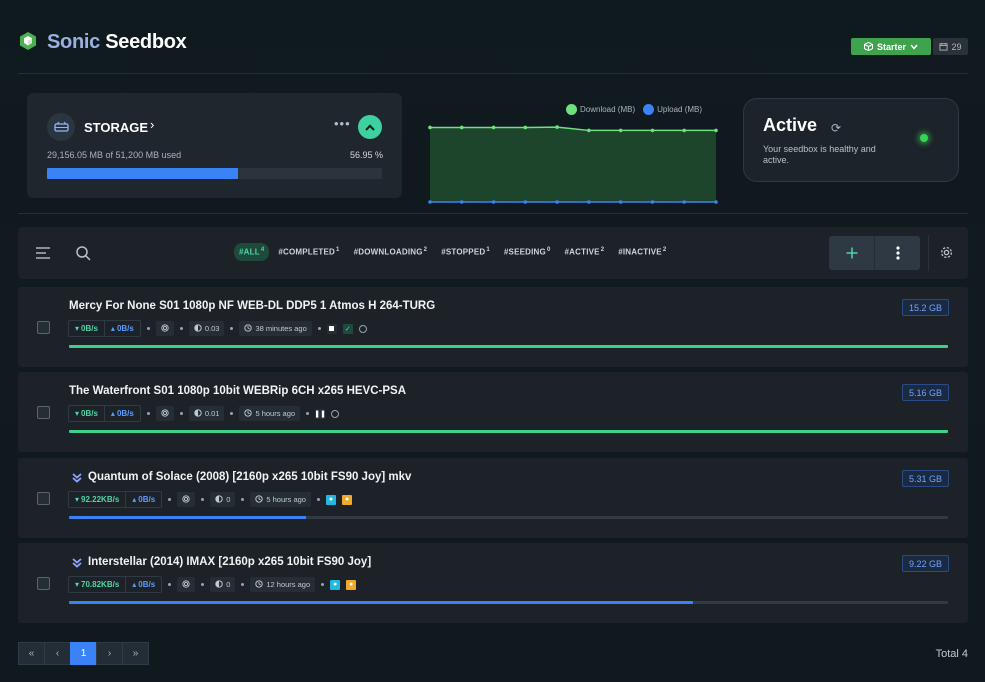  I want to click on filter-tab-inactive: #INACTIVE2, so click(642, 252).